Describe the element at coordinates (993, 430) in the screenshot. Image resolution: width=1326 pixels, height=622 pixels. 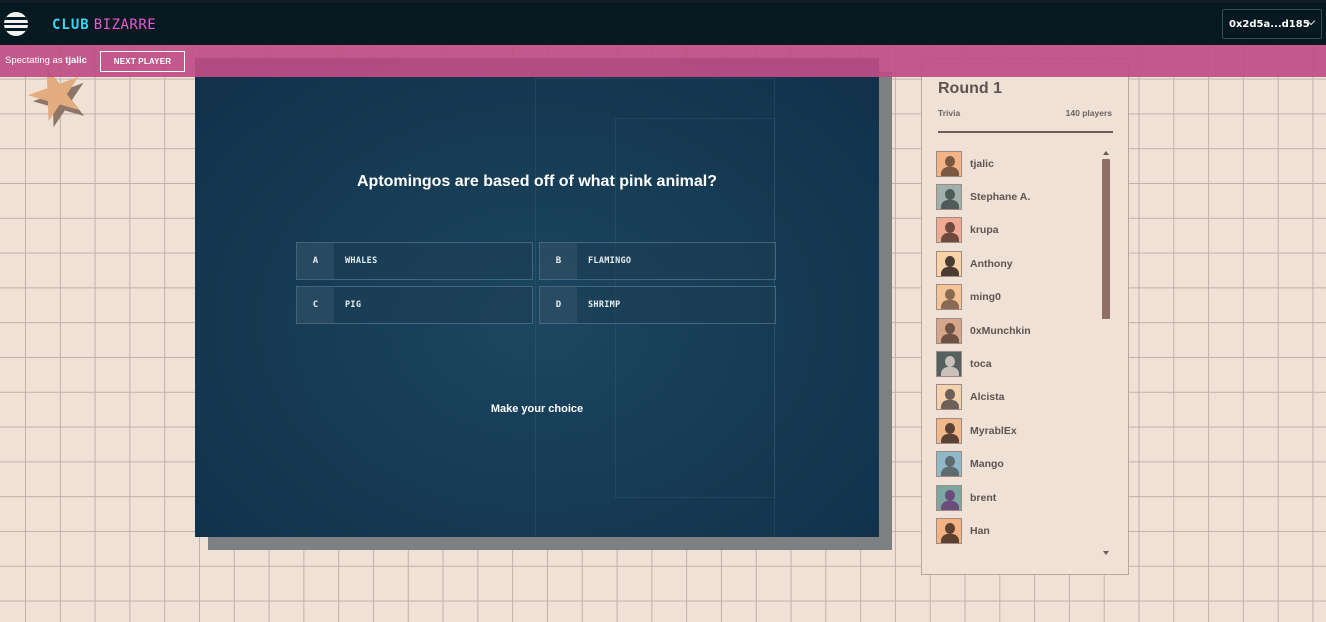
I see `player-name: MyrablEx` at that location.